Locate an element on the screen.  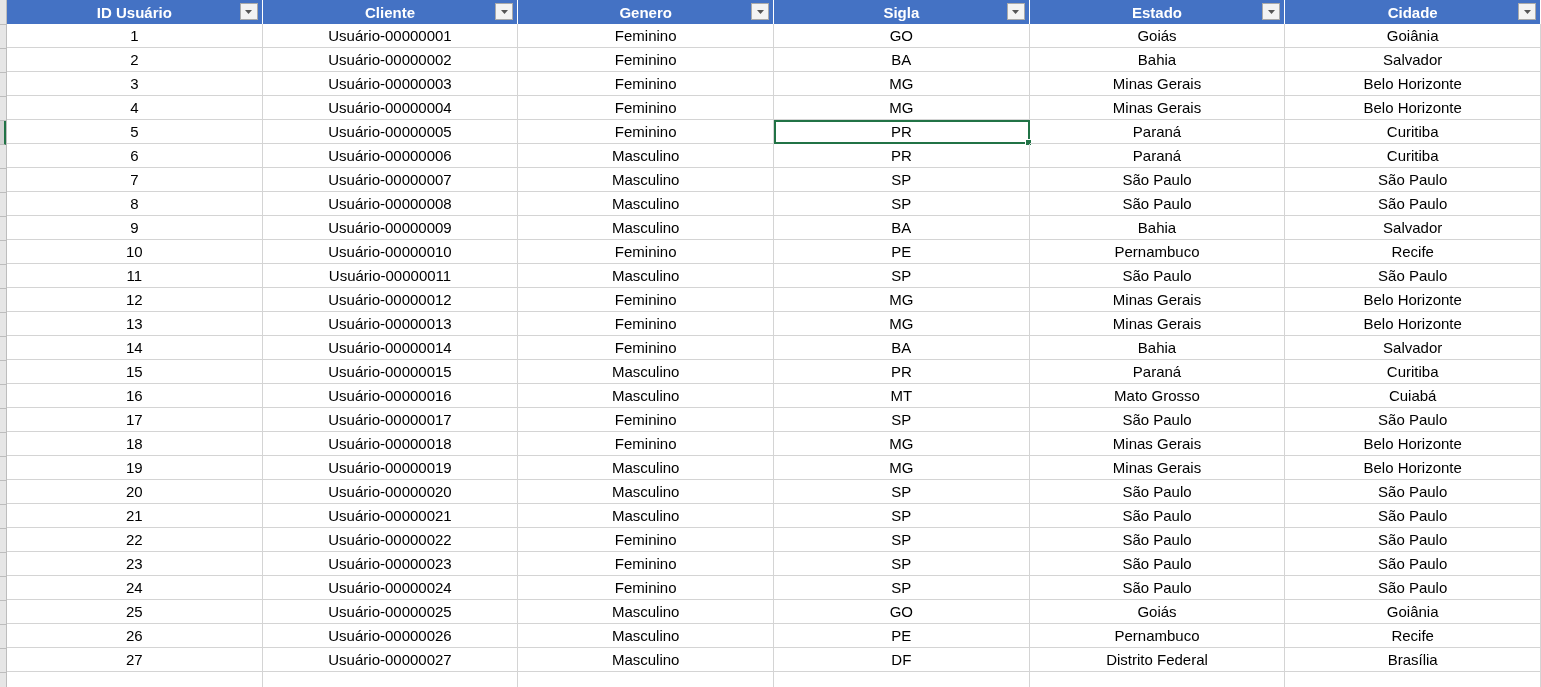
fill-handle is located at coordinates (1028, 142).